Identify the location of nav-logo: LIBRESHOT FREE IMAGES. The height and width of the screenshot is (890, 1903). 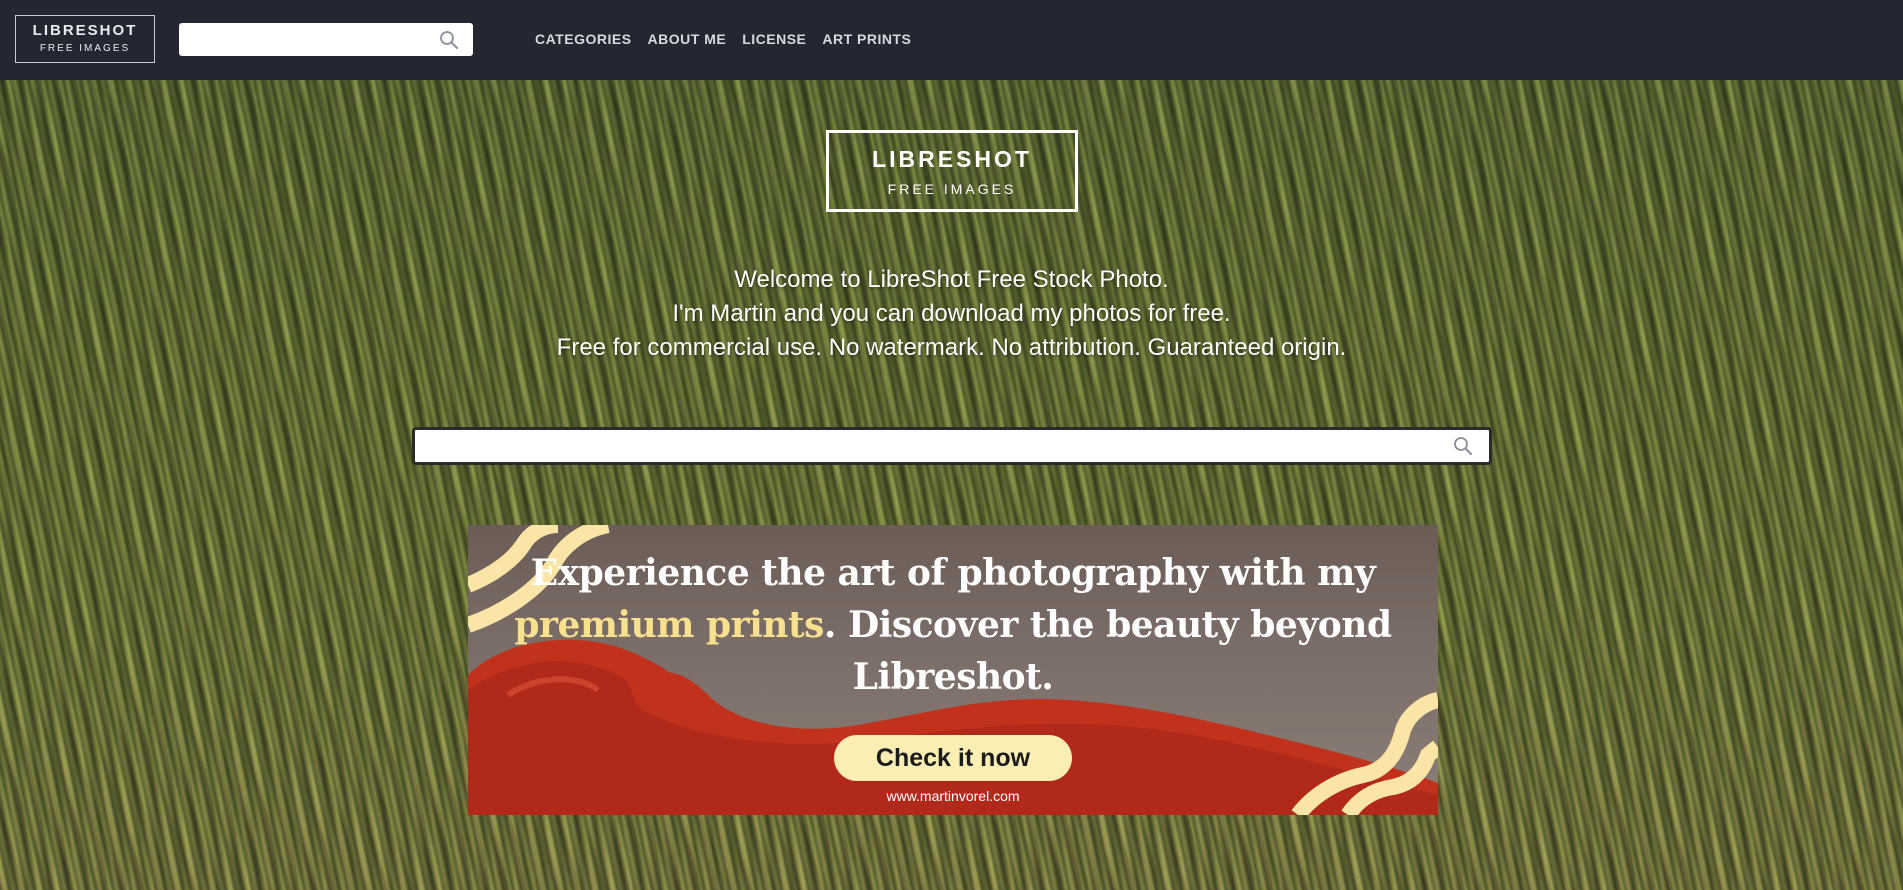
(85, 39).